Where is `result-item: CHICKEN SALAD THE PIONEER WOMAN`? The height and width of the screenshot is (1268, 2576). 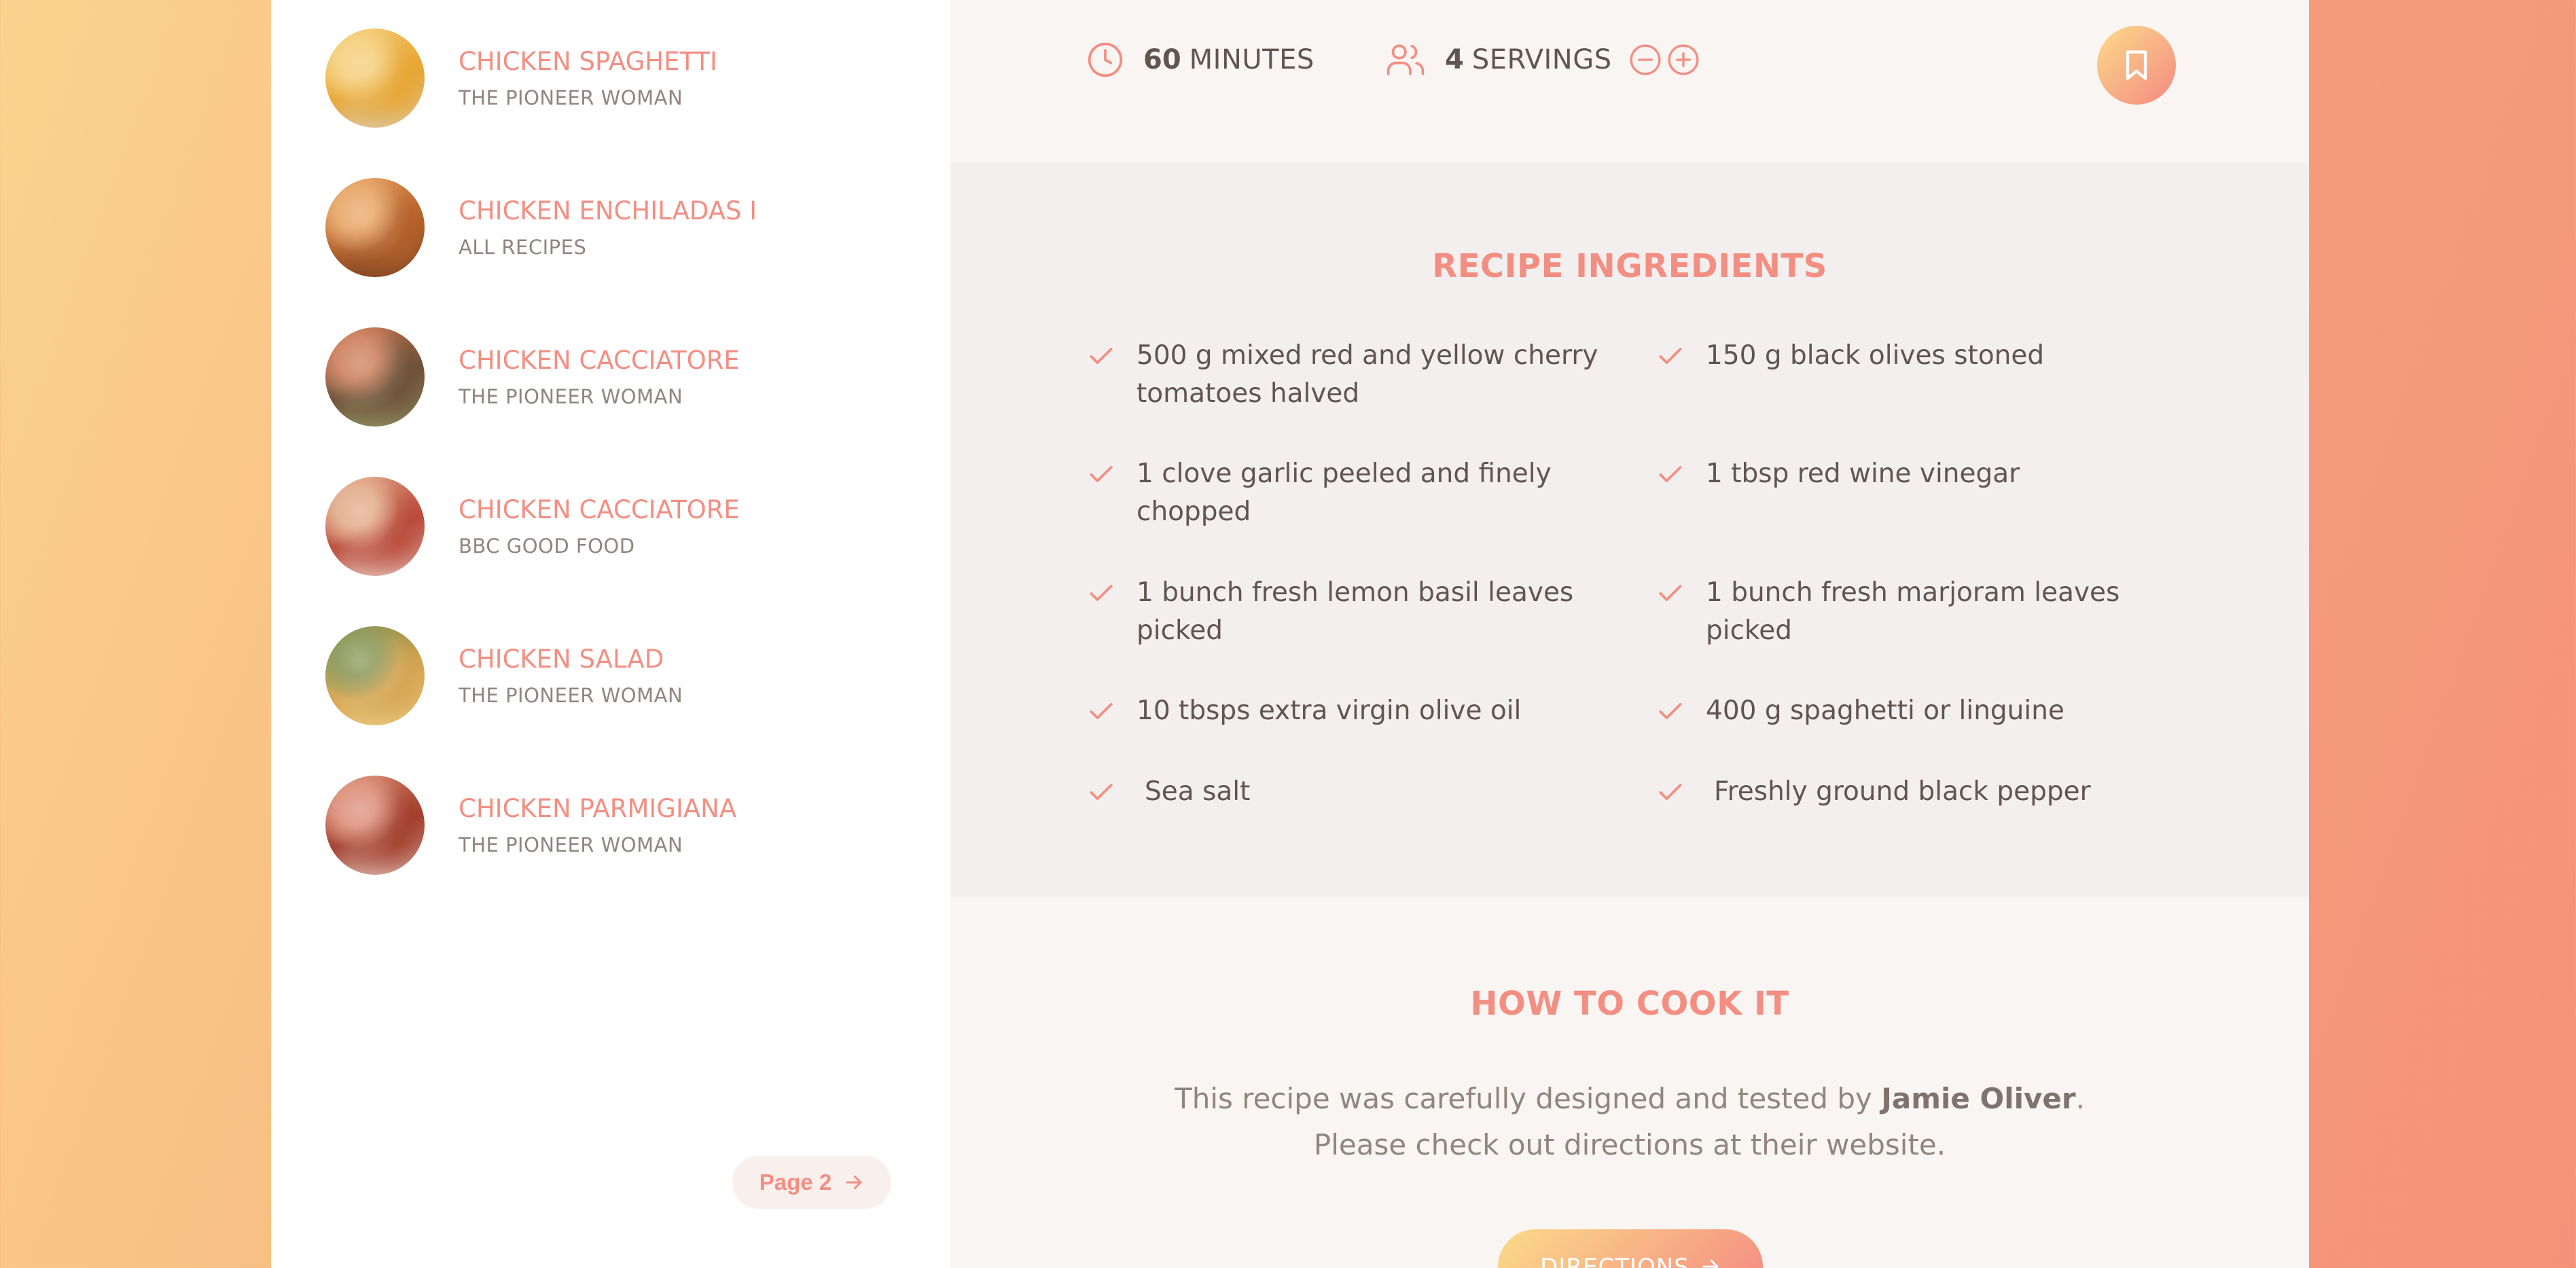
result-item: CHICKEN SALAD THE PIONEER WOMAN is located at coordinates (624, 676).